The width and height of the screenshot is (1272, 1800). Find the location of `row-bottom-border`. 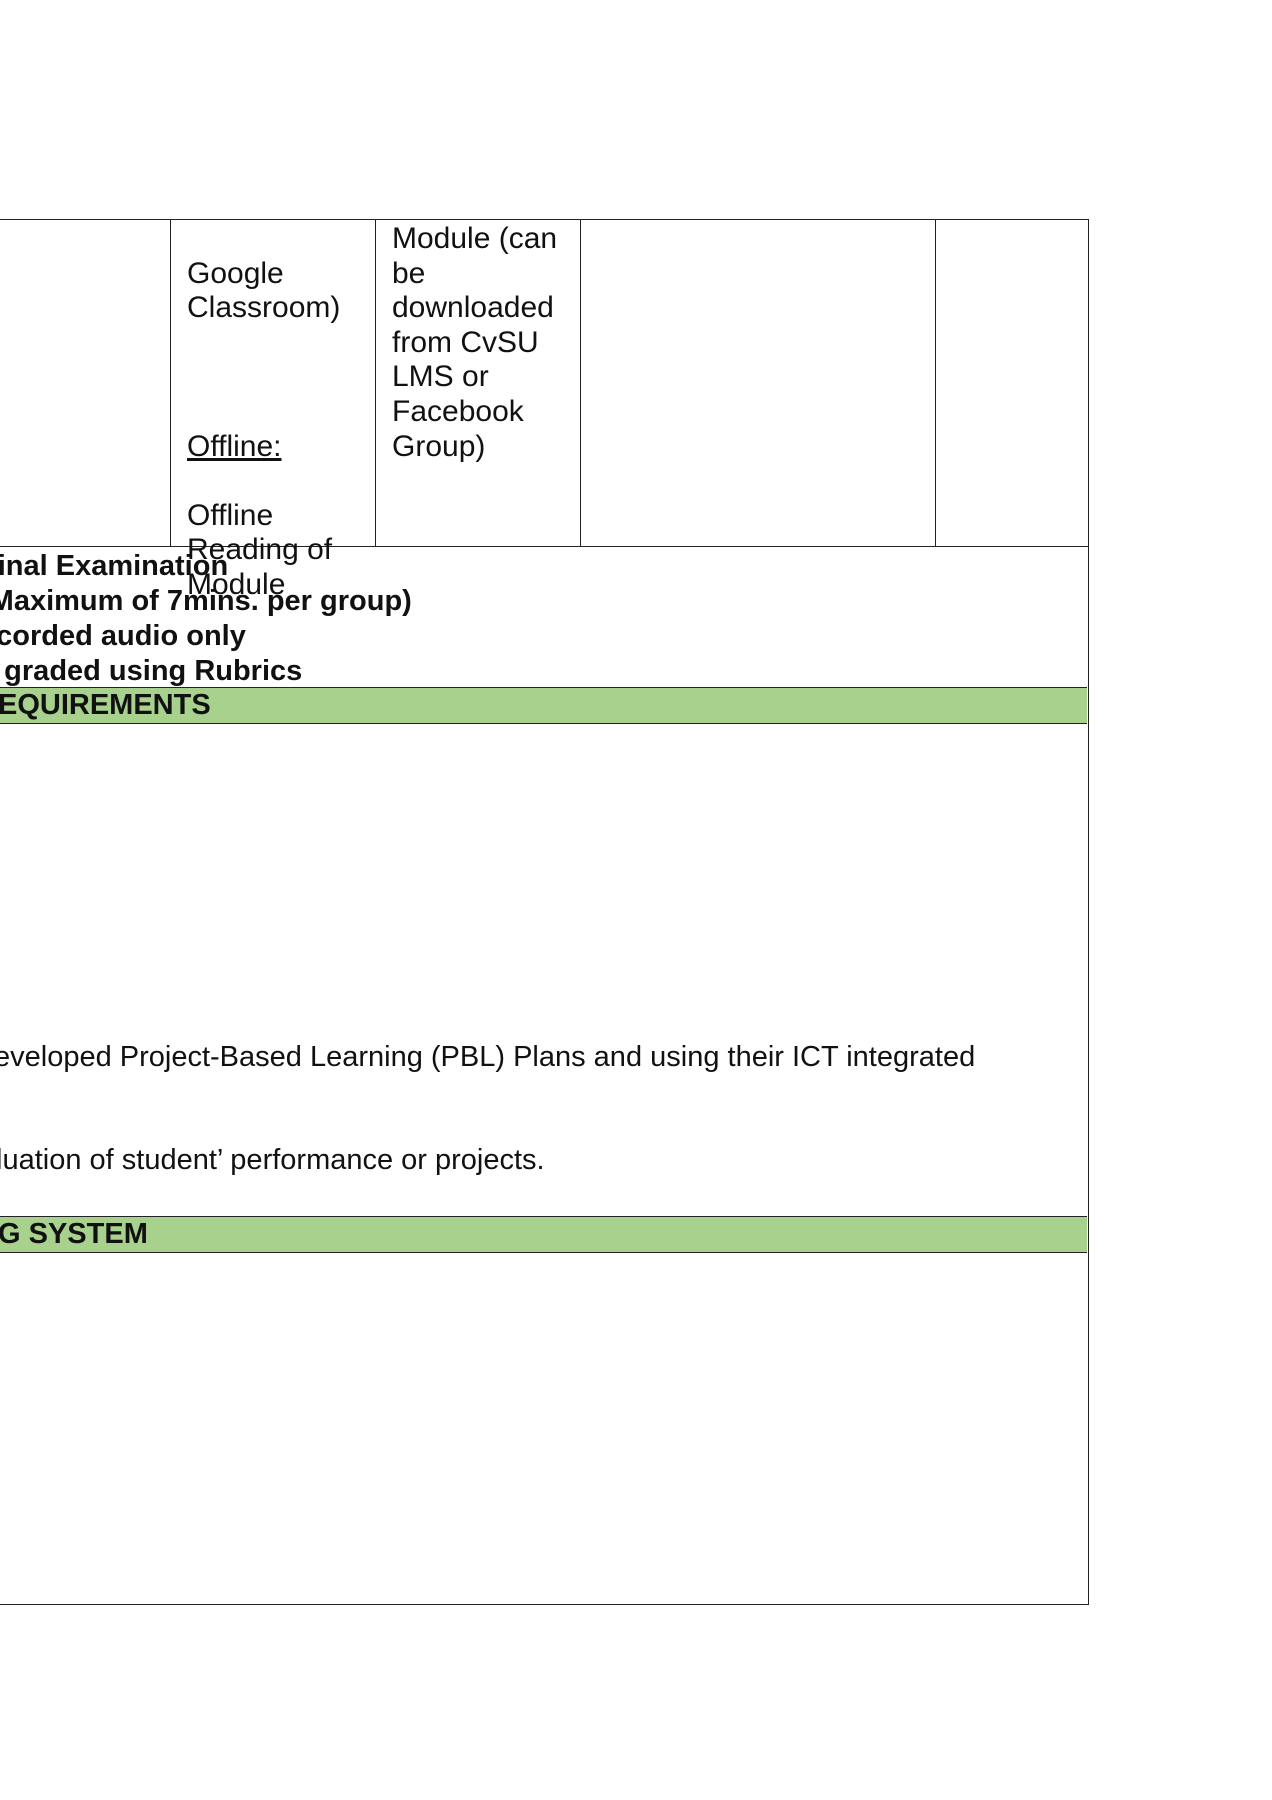

row-bottom-border is located at coordinates (544, 546).